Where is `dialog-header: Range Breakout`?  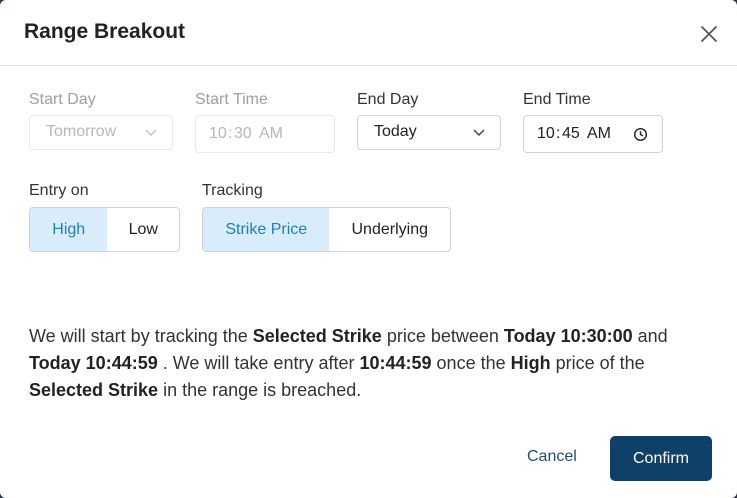 dialog-header: Range Breakout is located at coordinates (368, 33).